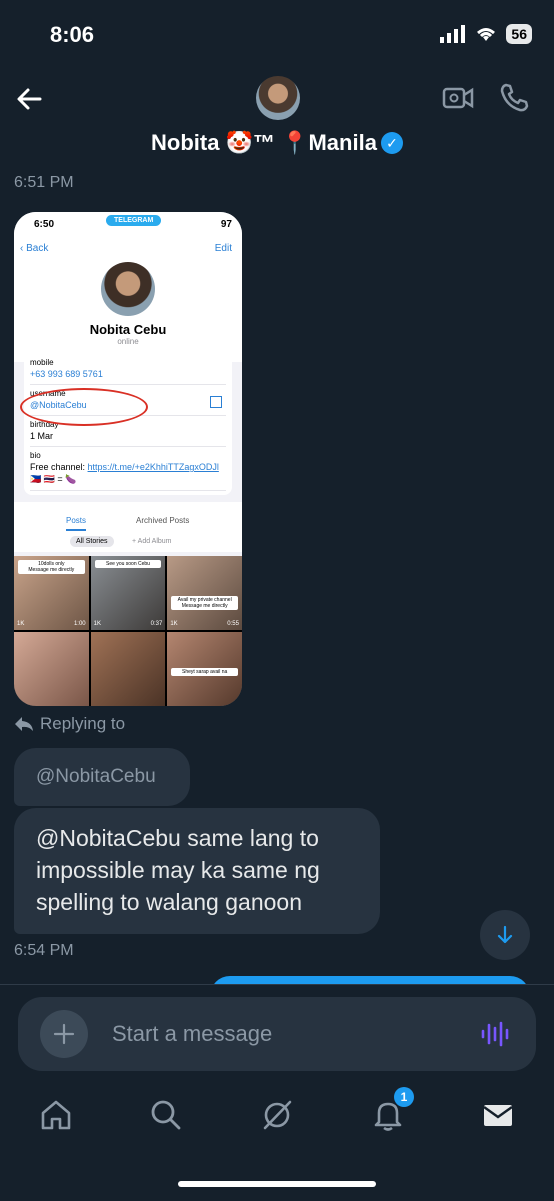  Describe the element at coordinates (79, 624) in the screenshot. I see `tile-duration: 1:00` at that location.